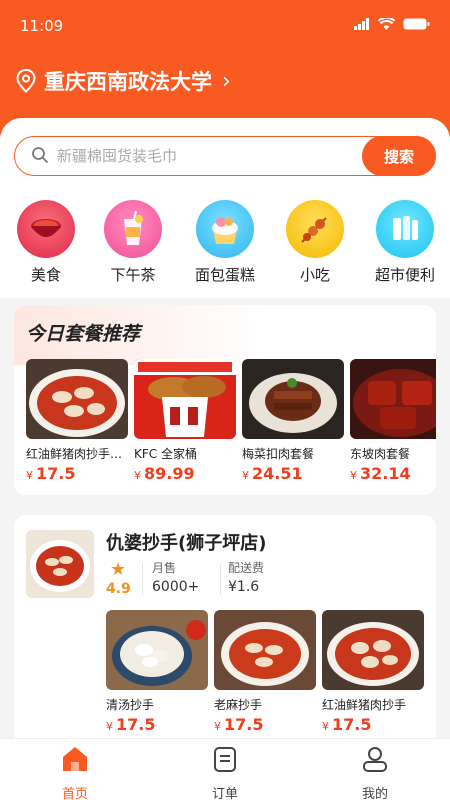 This screenshot has width=450, height=800. I want to click on combo-item-price: ¥32.14, so click(380, 473).